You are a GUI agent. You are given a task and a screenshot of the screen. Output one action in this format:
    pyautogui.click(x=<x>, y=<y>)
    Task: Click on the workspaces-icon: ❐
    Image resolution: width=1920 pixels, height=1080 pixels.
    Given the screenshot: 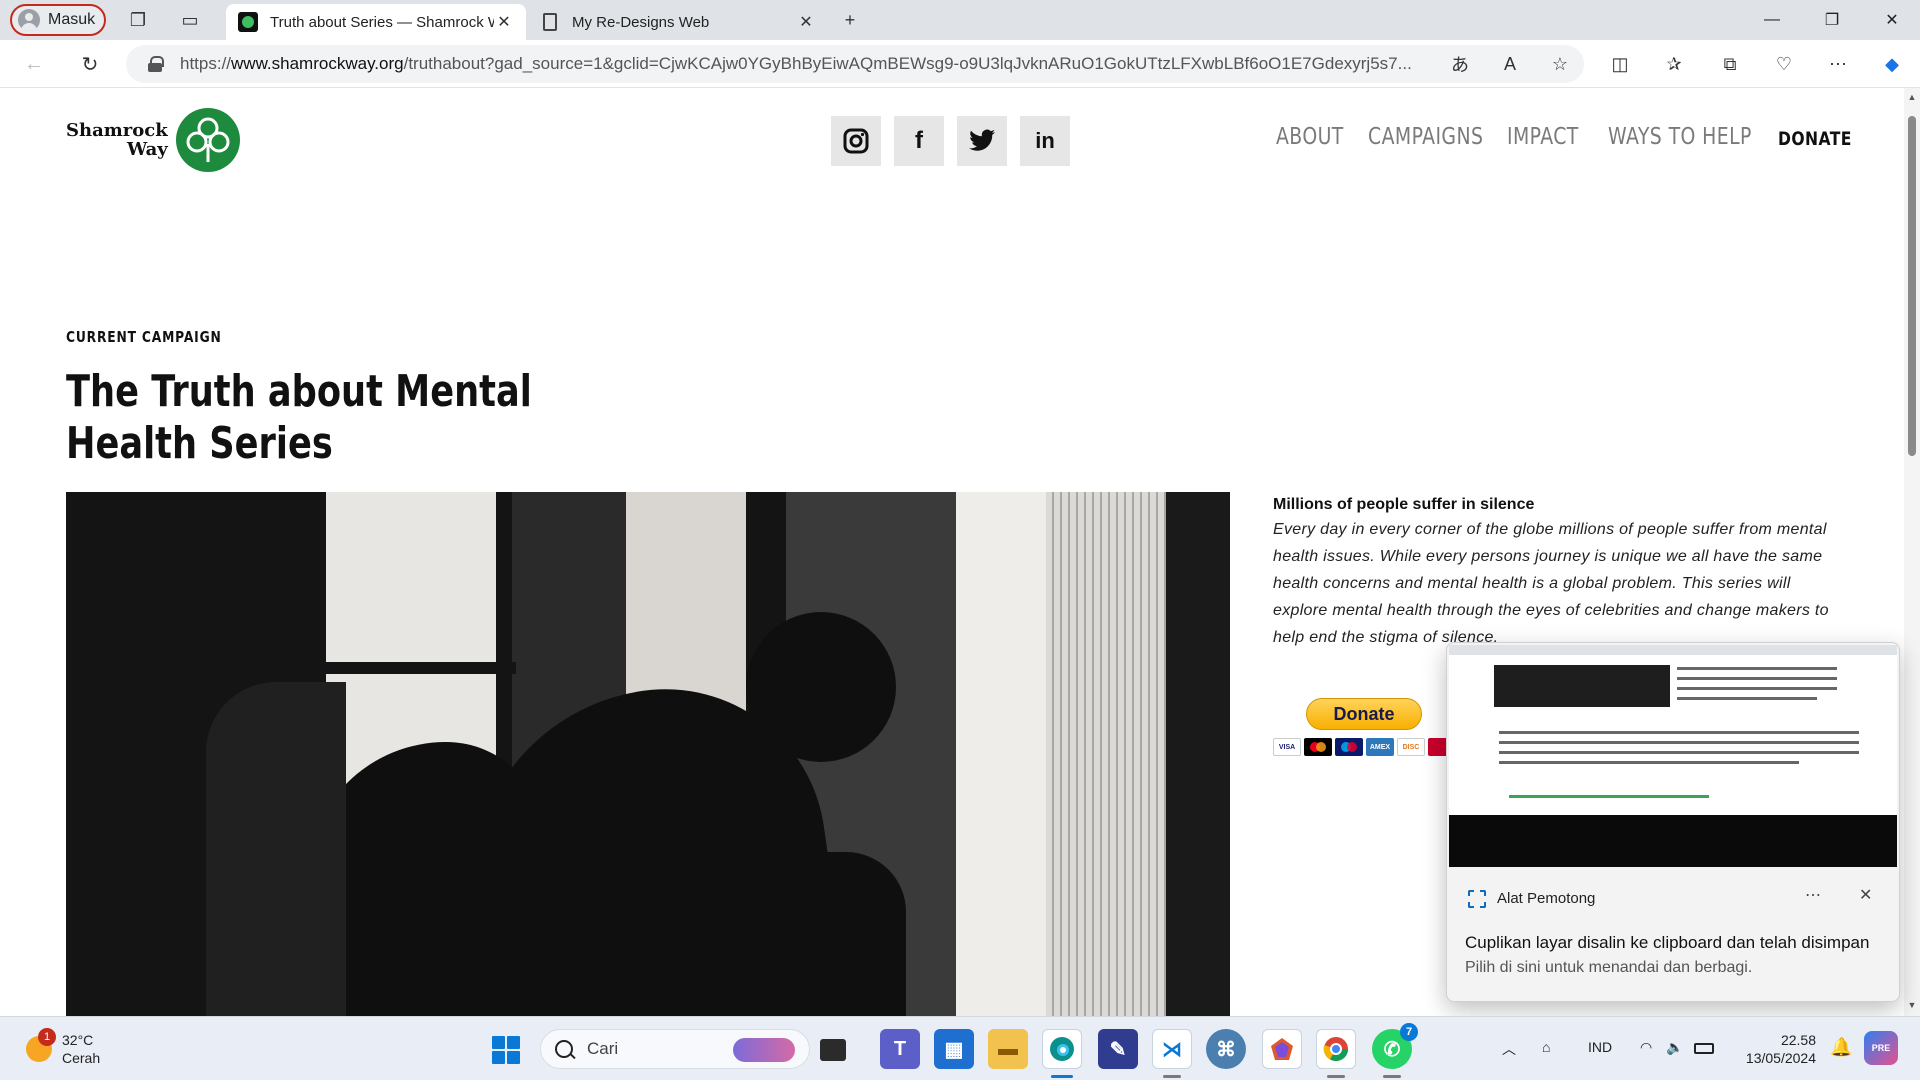 What is the action you would take?
    pyautogui.click(x=138, y=20)
    